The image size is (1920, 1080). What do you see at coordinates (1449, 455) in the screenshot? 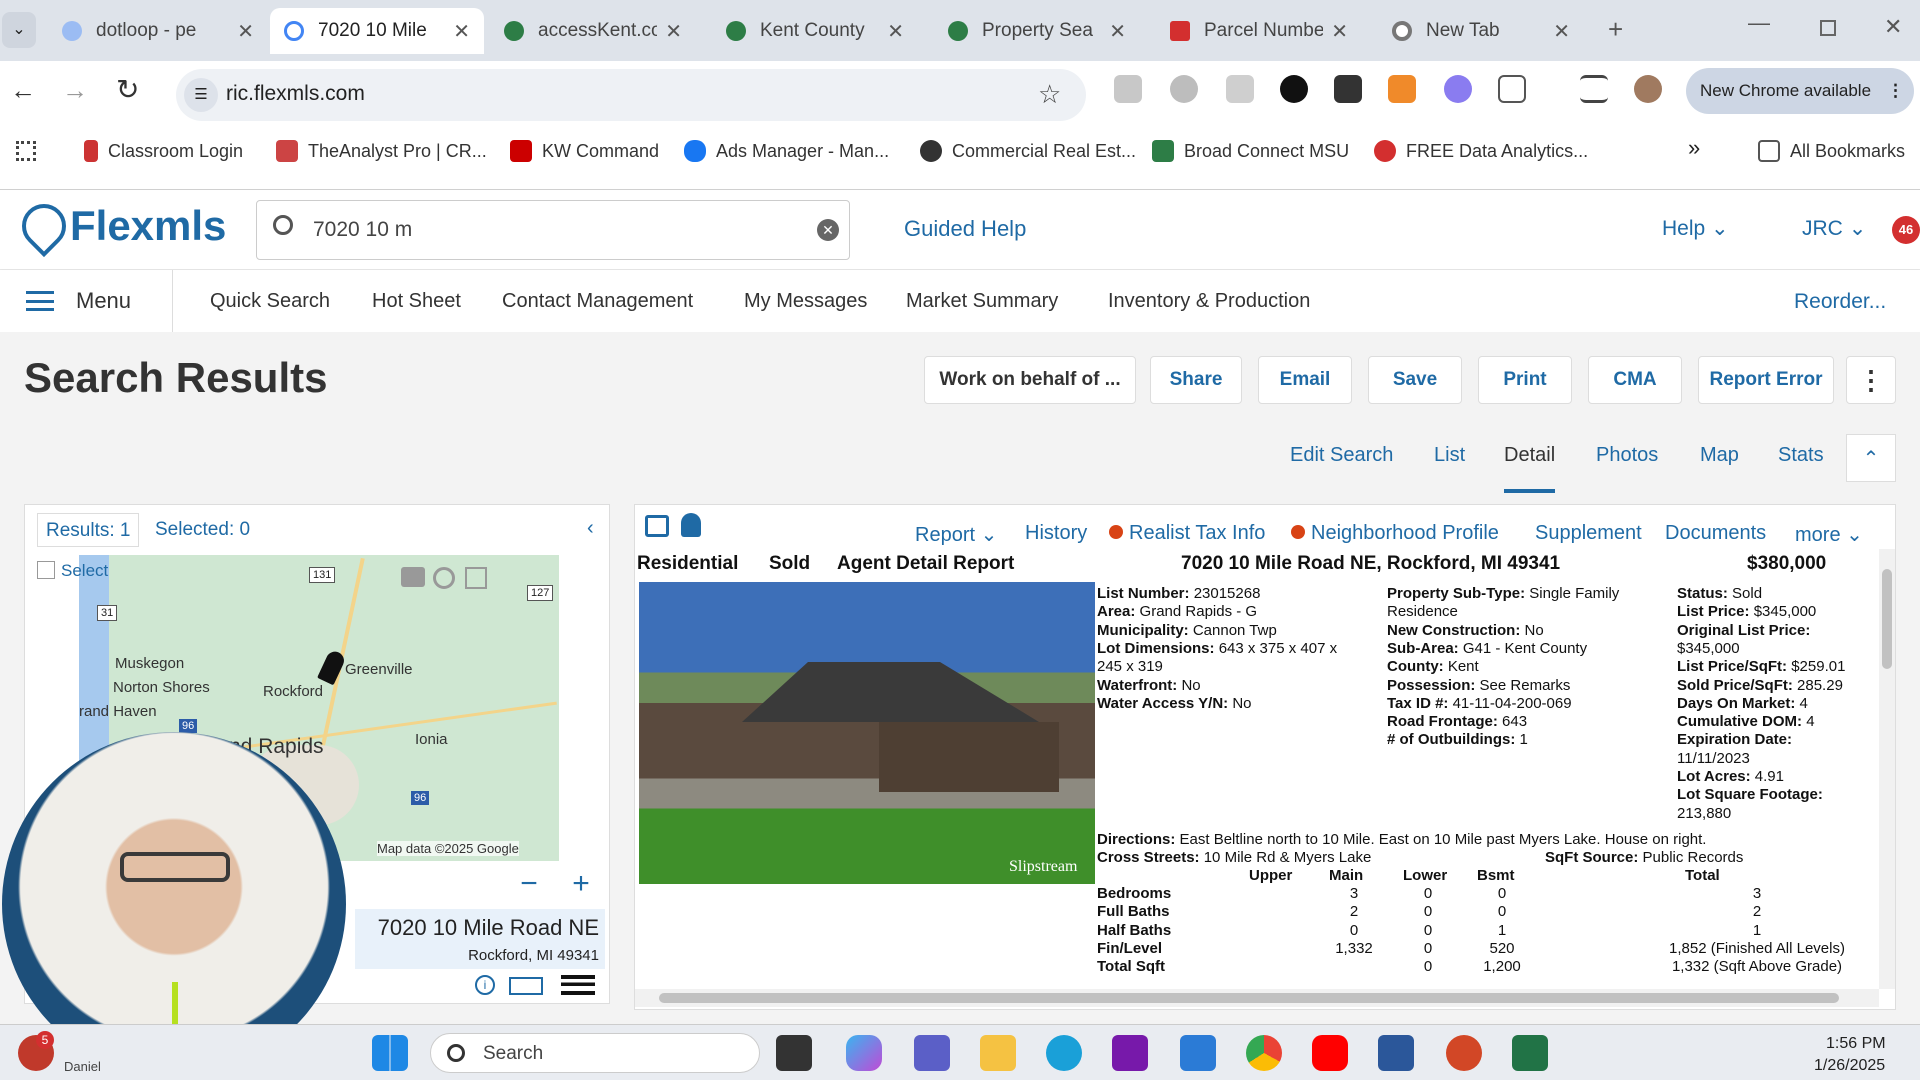
I see `tab-list: List` at bounding box center [1449, 455].